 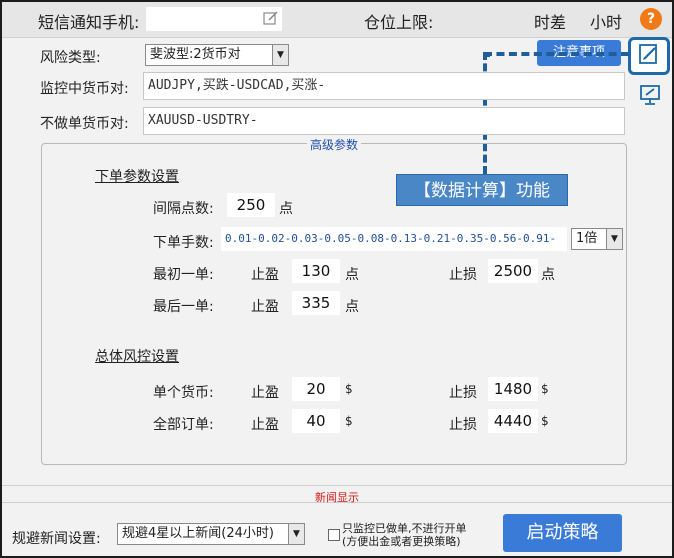 What do you see at coordinates (562, 533) in the screenshot?
I see `start-strategy-button: 启动策略` at bounding box center [562, 533].